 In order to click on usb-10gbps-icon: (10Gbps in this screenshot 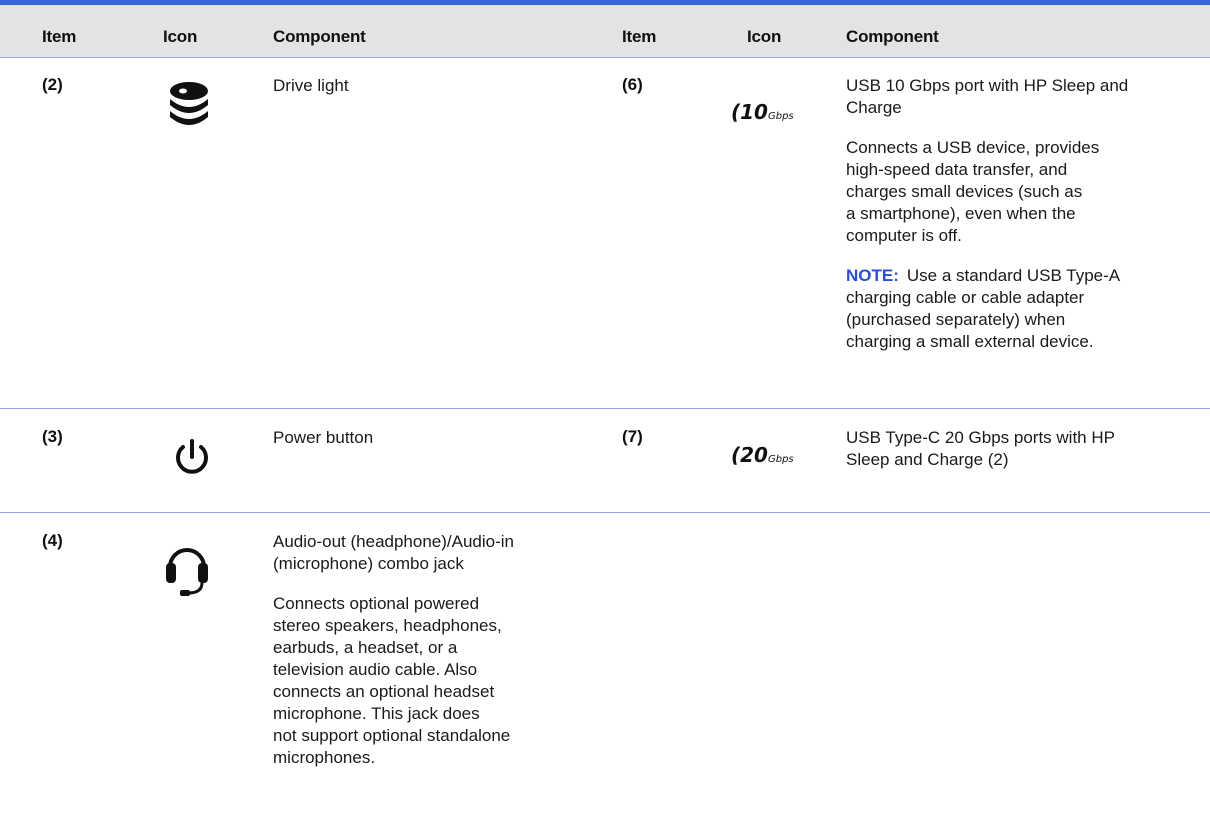, I will do `click(762, 112)`.